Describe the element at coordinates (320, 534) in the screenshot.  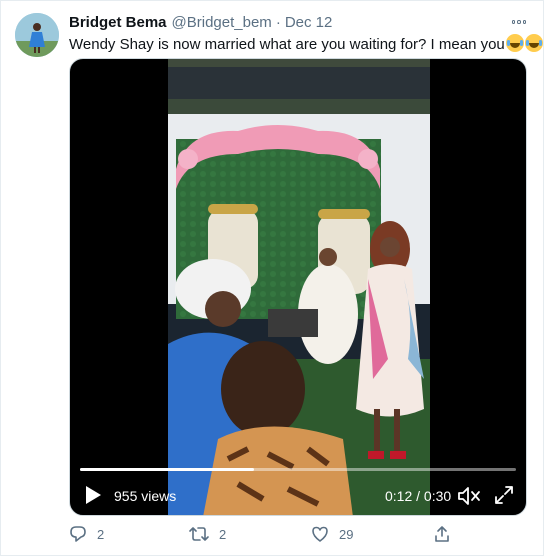
I see `heart-icon` at that location.